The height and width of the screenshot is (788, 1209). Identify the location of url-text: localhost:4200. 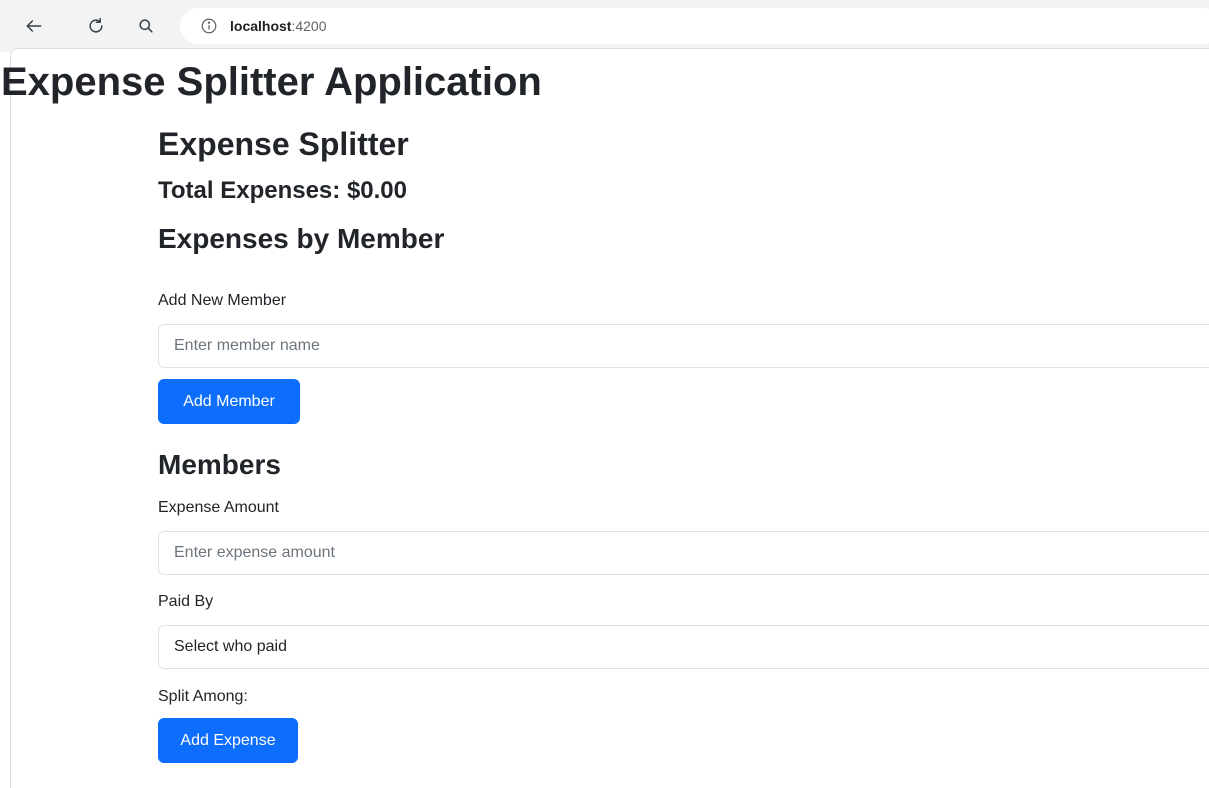
(278, 26).